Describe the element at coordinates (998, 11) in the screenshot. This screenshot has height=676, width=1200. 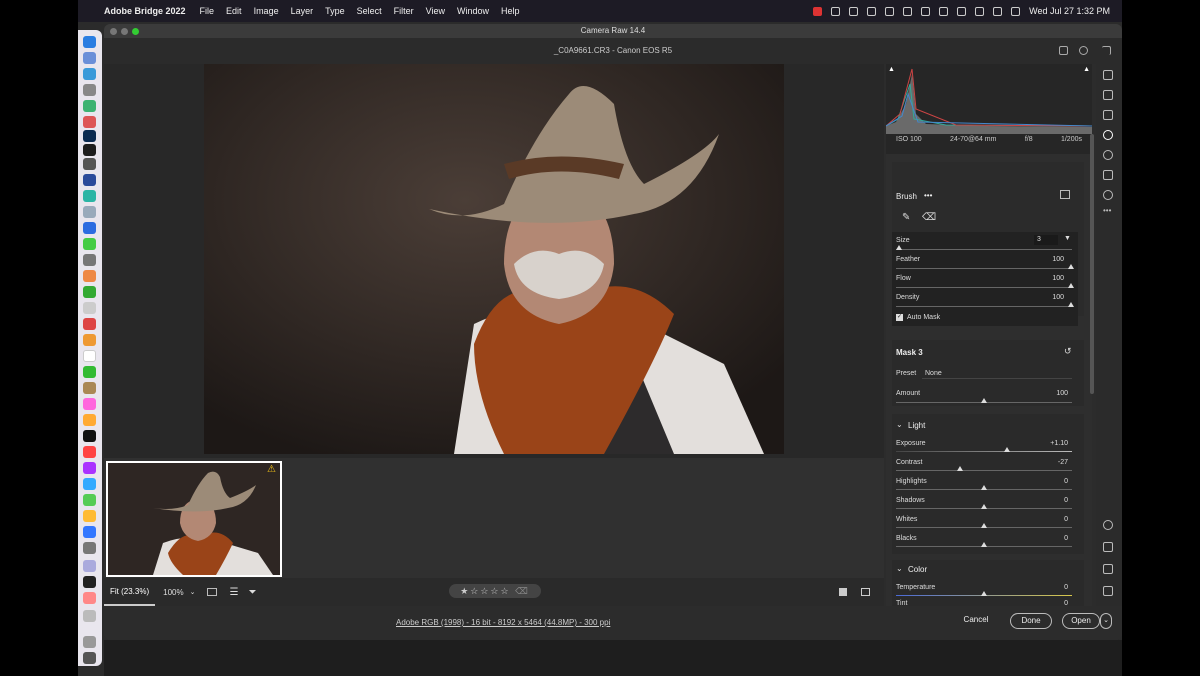
I see `control-center-icon` at that location.